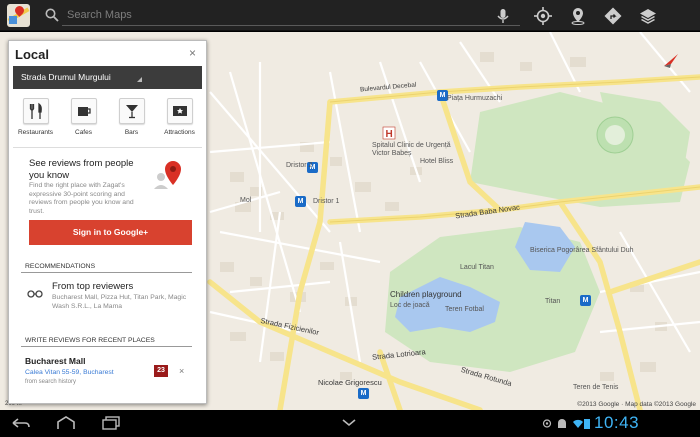 The height and width of the screenshot is (437, 700). What do you see at coordinates (636, 404) in the screenshot?
I see `map-copyright: ©2013 Google · Map data ©2013 Google` at bounding box center [636, 404].